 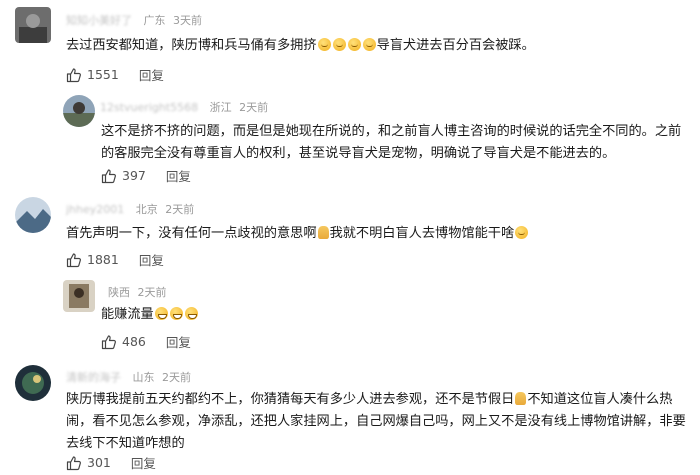 I want to click on like-button: 301, so click(x=88, y=463).